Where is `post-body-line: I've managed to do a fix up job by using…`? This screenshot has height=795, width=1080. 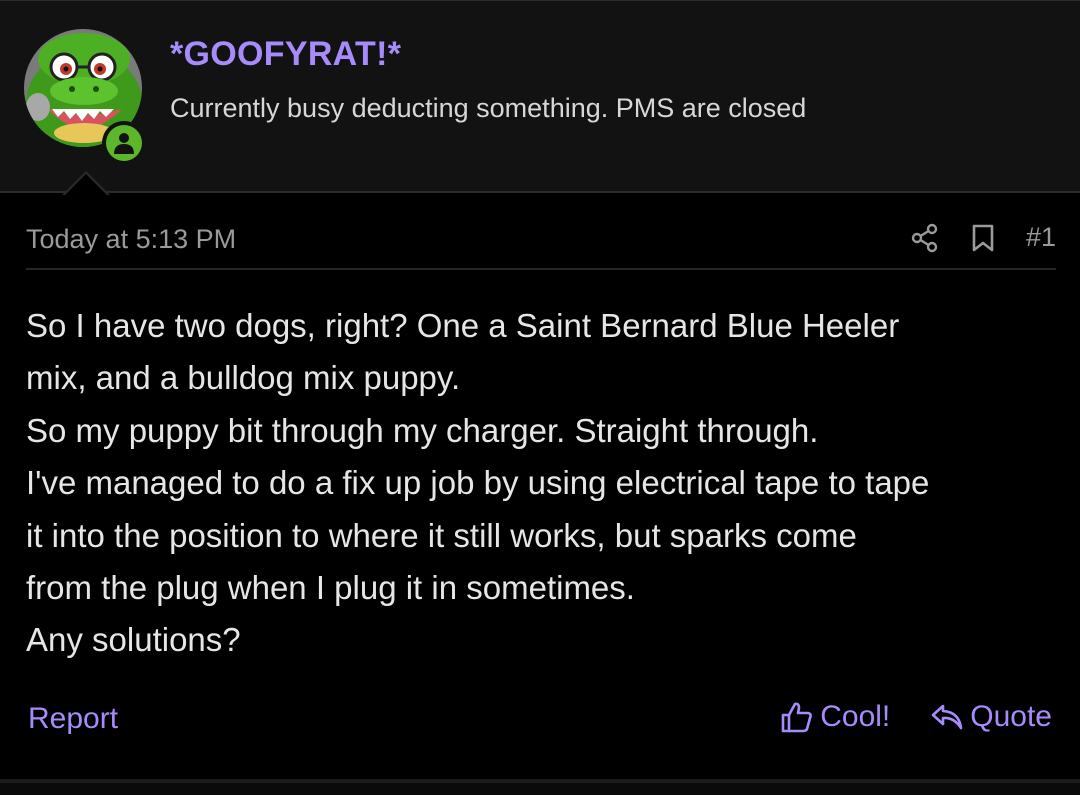 post-body-line: I've managed to do a fix up job by using… is located at coordinates (478, 483).